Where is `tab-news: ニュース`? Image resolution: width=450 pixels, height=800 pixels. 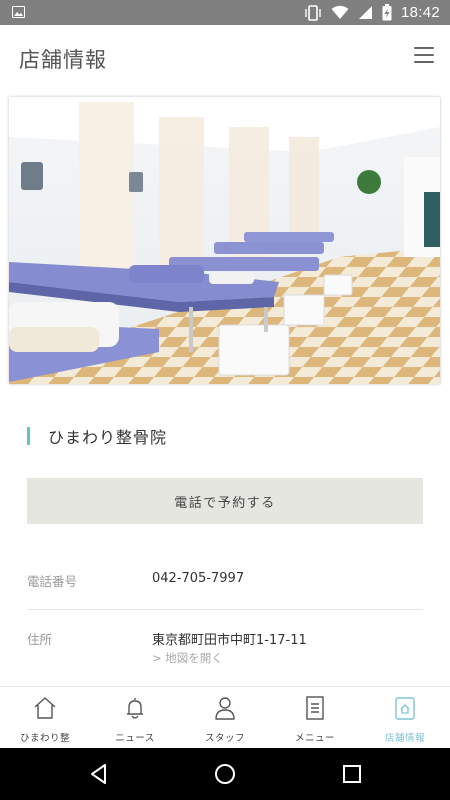 tab-news: ニュース is located at coordinates (135, 717).